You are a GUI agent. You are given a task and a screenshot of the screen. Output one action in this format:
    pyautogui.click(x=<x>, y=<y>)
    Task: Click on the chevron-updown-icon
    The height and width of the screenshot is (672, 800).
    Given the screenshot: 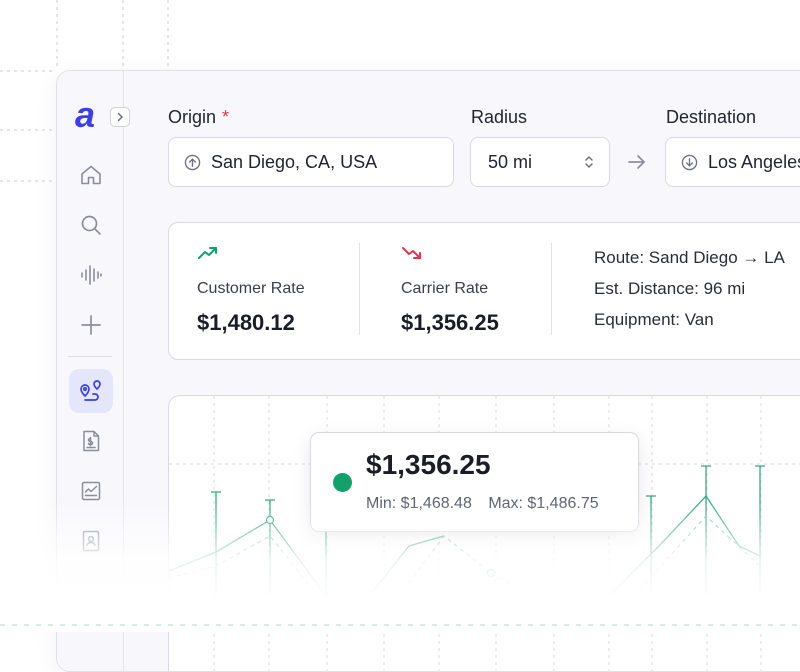 What is the action you would take?
    pyautogui.click(x=589, y=162)
    